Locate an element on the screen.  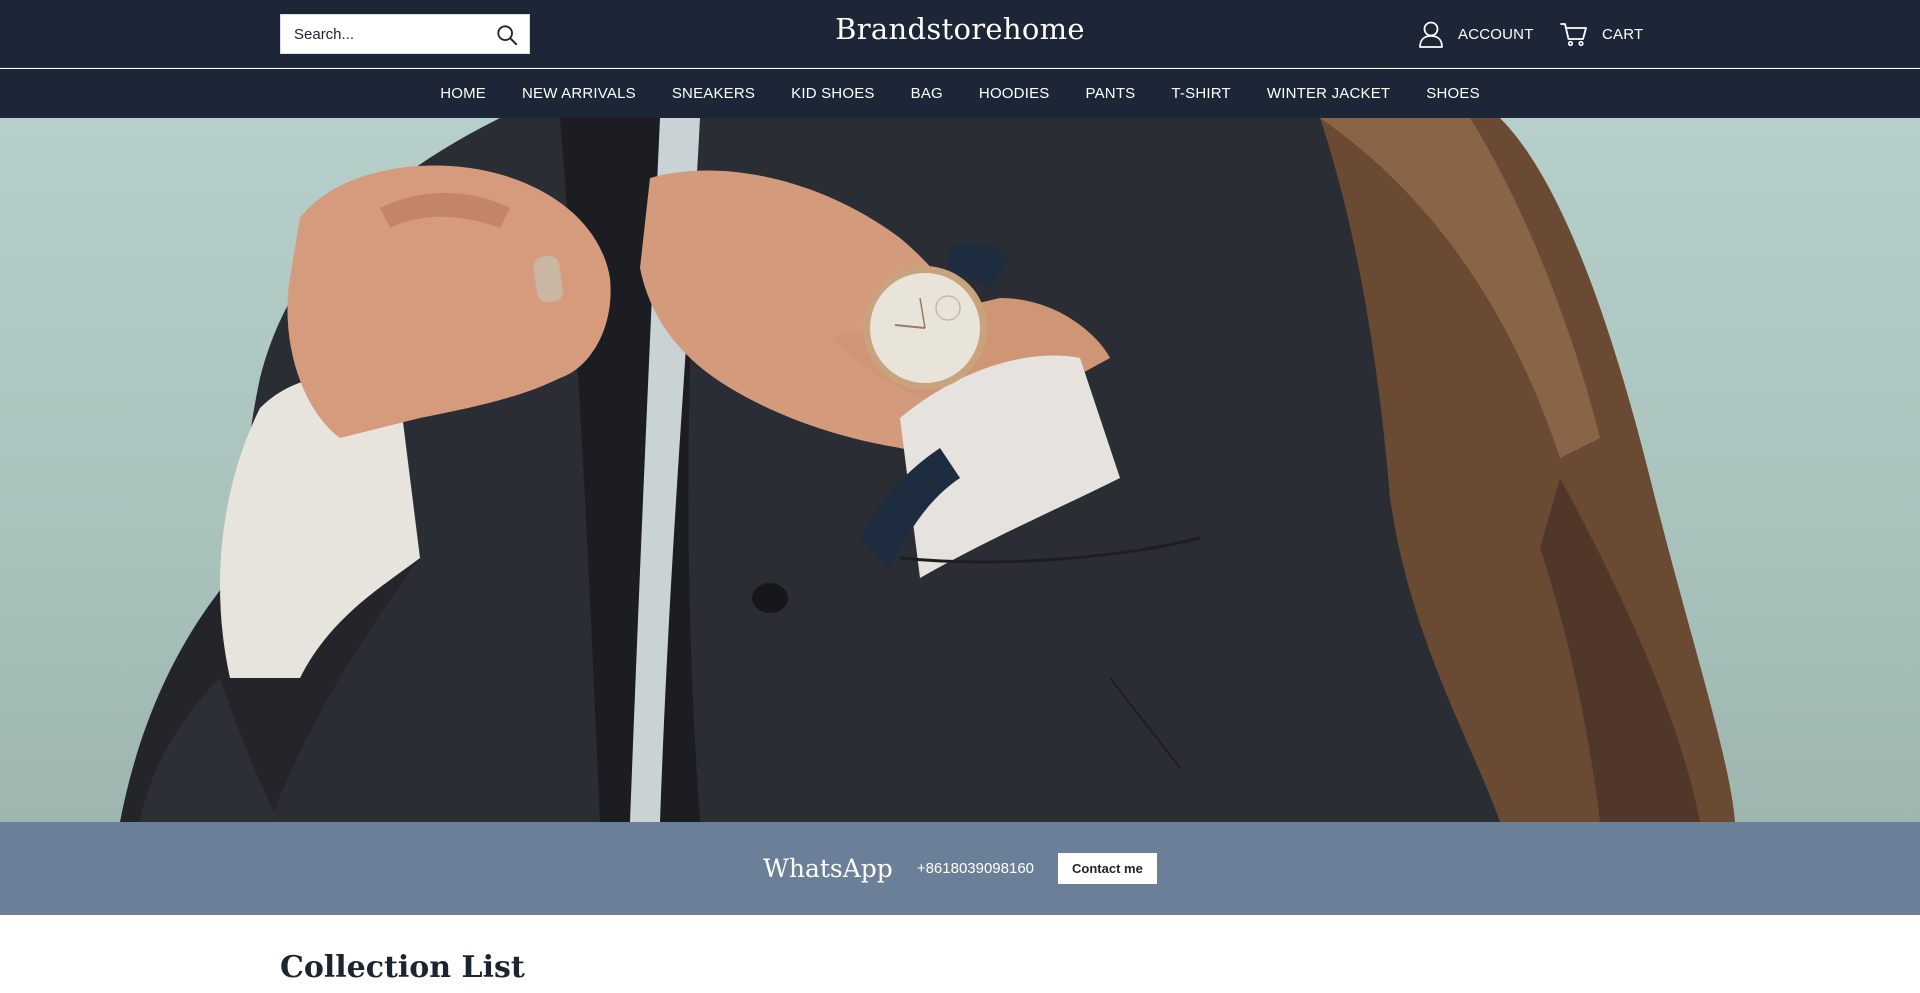
search-button is located at coordinates (507, 35).